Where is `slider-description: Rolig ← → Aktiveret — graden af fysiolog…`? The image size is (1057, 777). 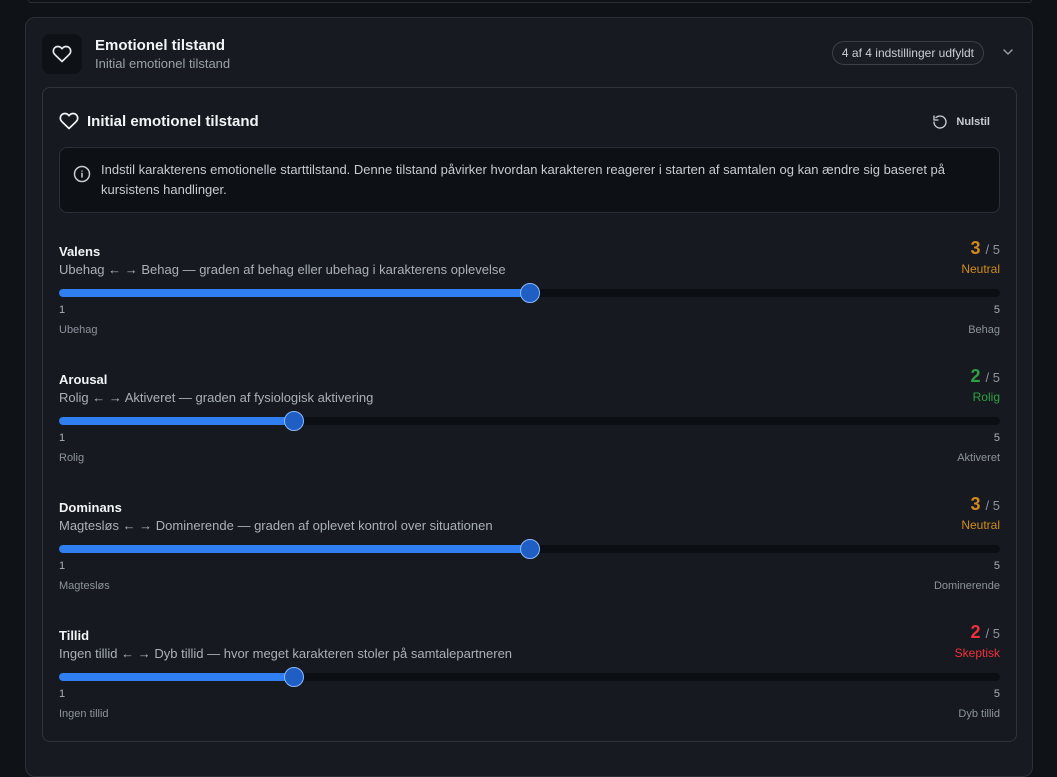
slider-description: Rolig ← → Aktiveret — graden af fysiolog… is located at coordinates (216, 397).